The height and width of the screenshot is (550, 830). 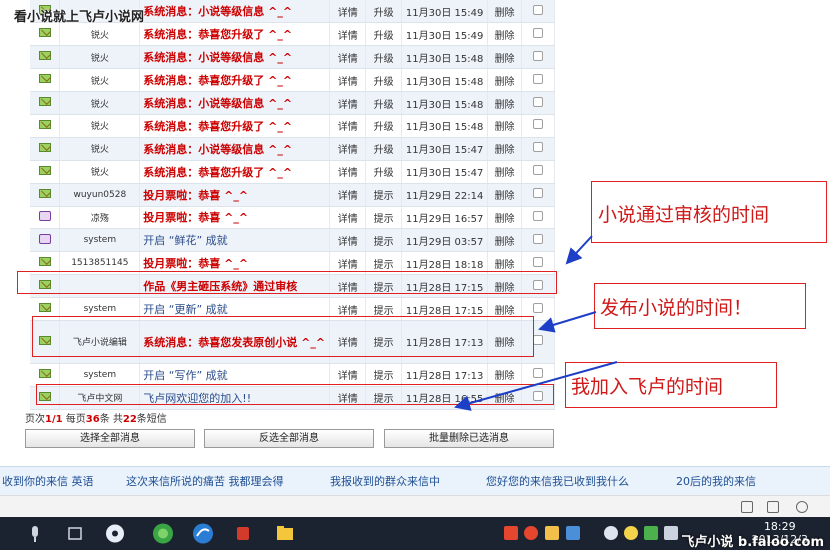 What do you see at coordinates (203, 533) in the screenshot?
I see `browser-blue-icon` at bounding box center [203, 533].